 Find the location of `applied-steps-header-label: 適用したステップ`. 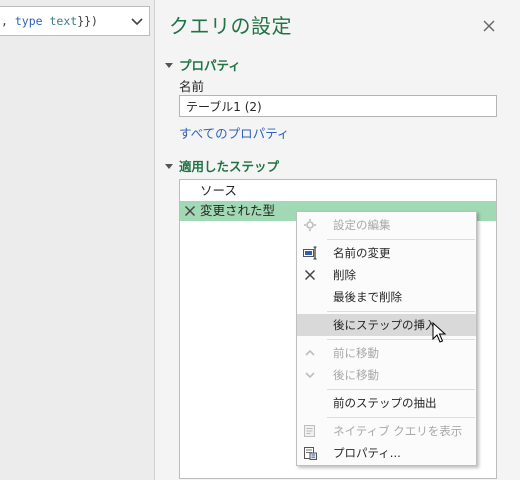

applied-steps-header-label: 適用したステップ is located at coordinates (229, 166).